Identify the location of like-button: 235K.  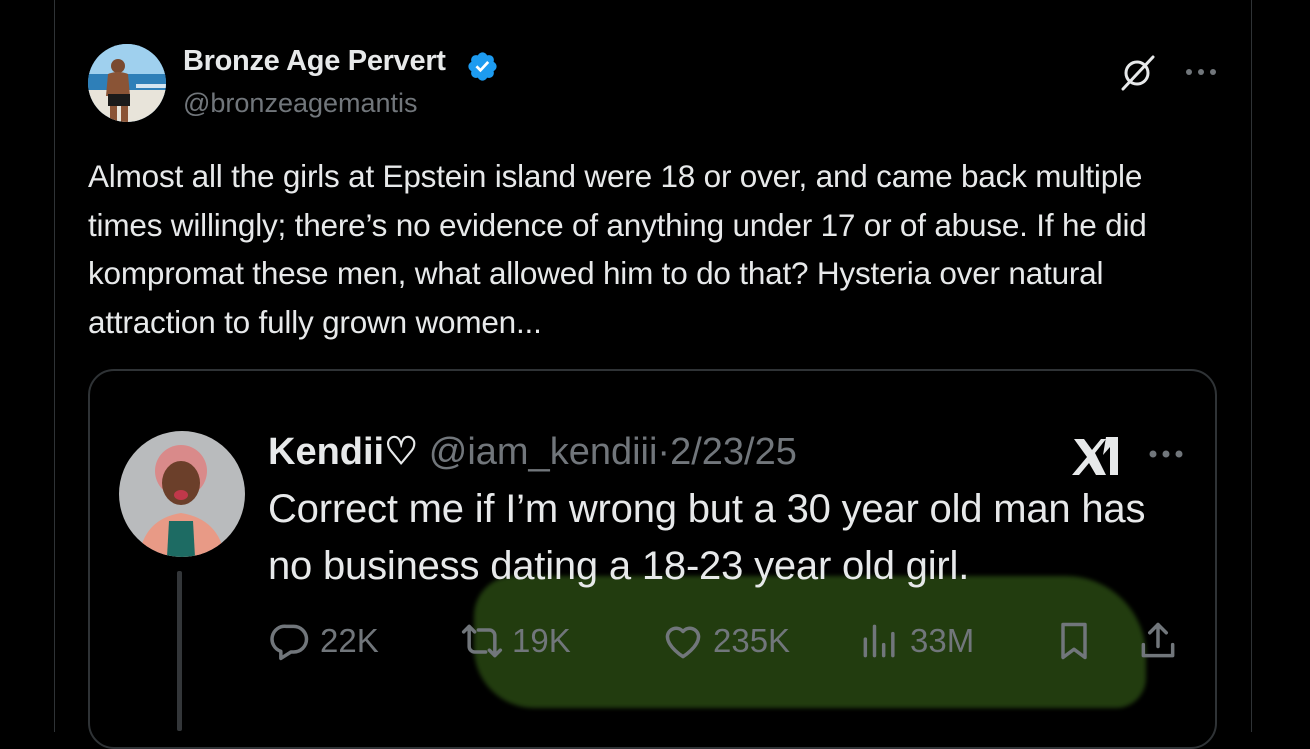
(725, 641).